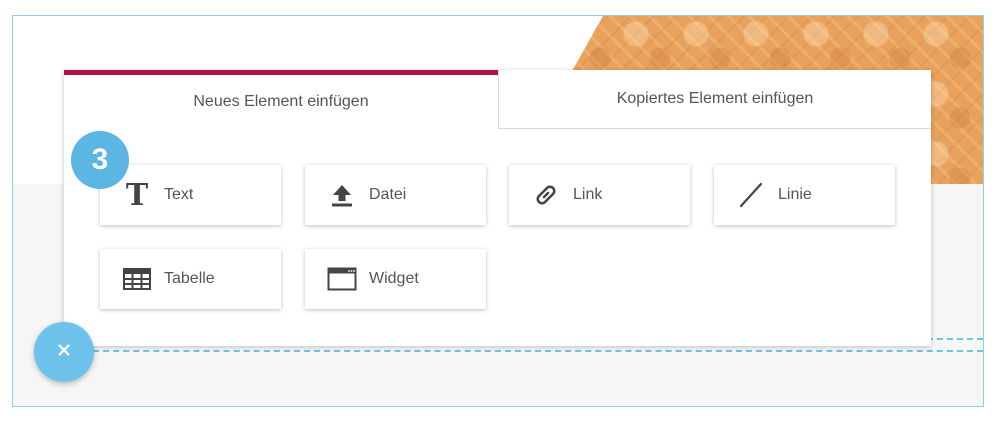  Describe the element at coordinates (388, 194) in the screenshot. I see `button-label: Datei` at that location.